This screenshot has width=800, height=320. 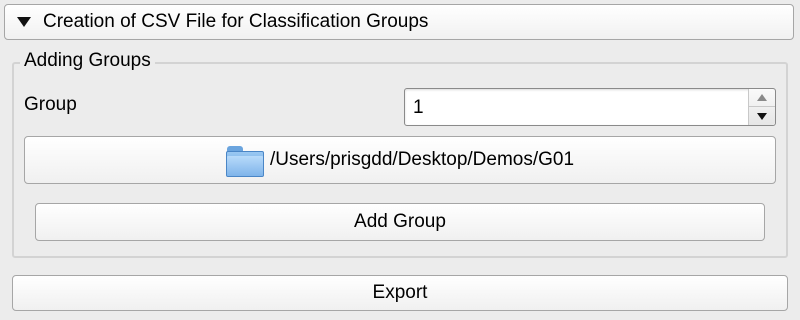 What do you see at coordinates (418, 108) in the screenshot?
I see `group-spinbox-value: 1` at bounding box center [418, 108].